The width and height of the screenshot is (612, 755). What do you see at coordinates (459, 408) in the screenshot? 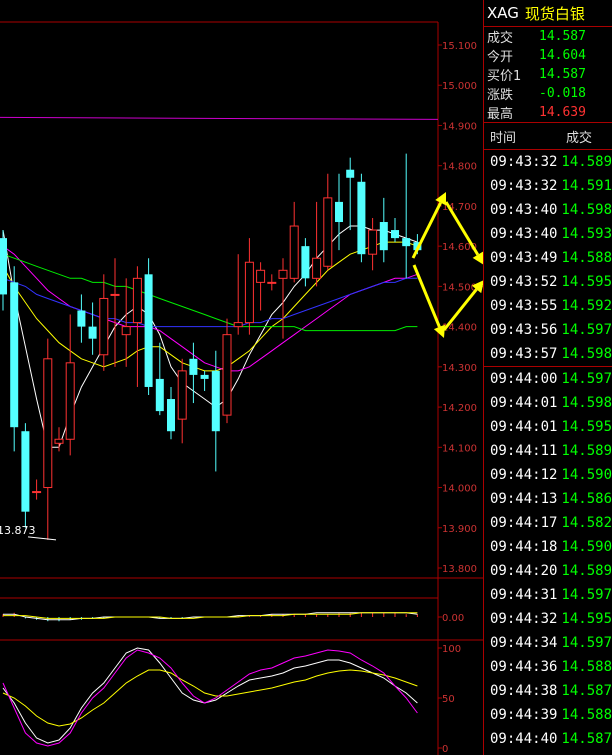
I see `price-tick-label: 14.200` at bounding box center [459, 408].